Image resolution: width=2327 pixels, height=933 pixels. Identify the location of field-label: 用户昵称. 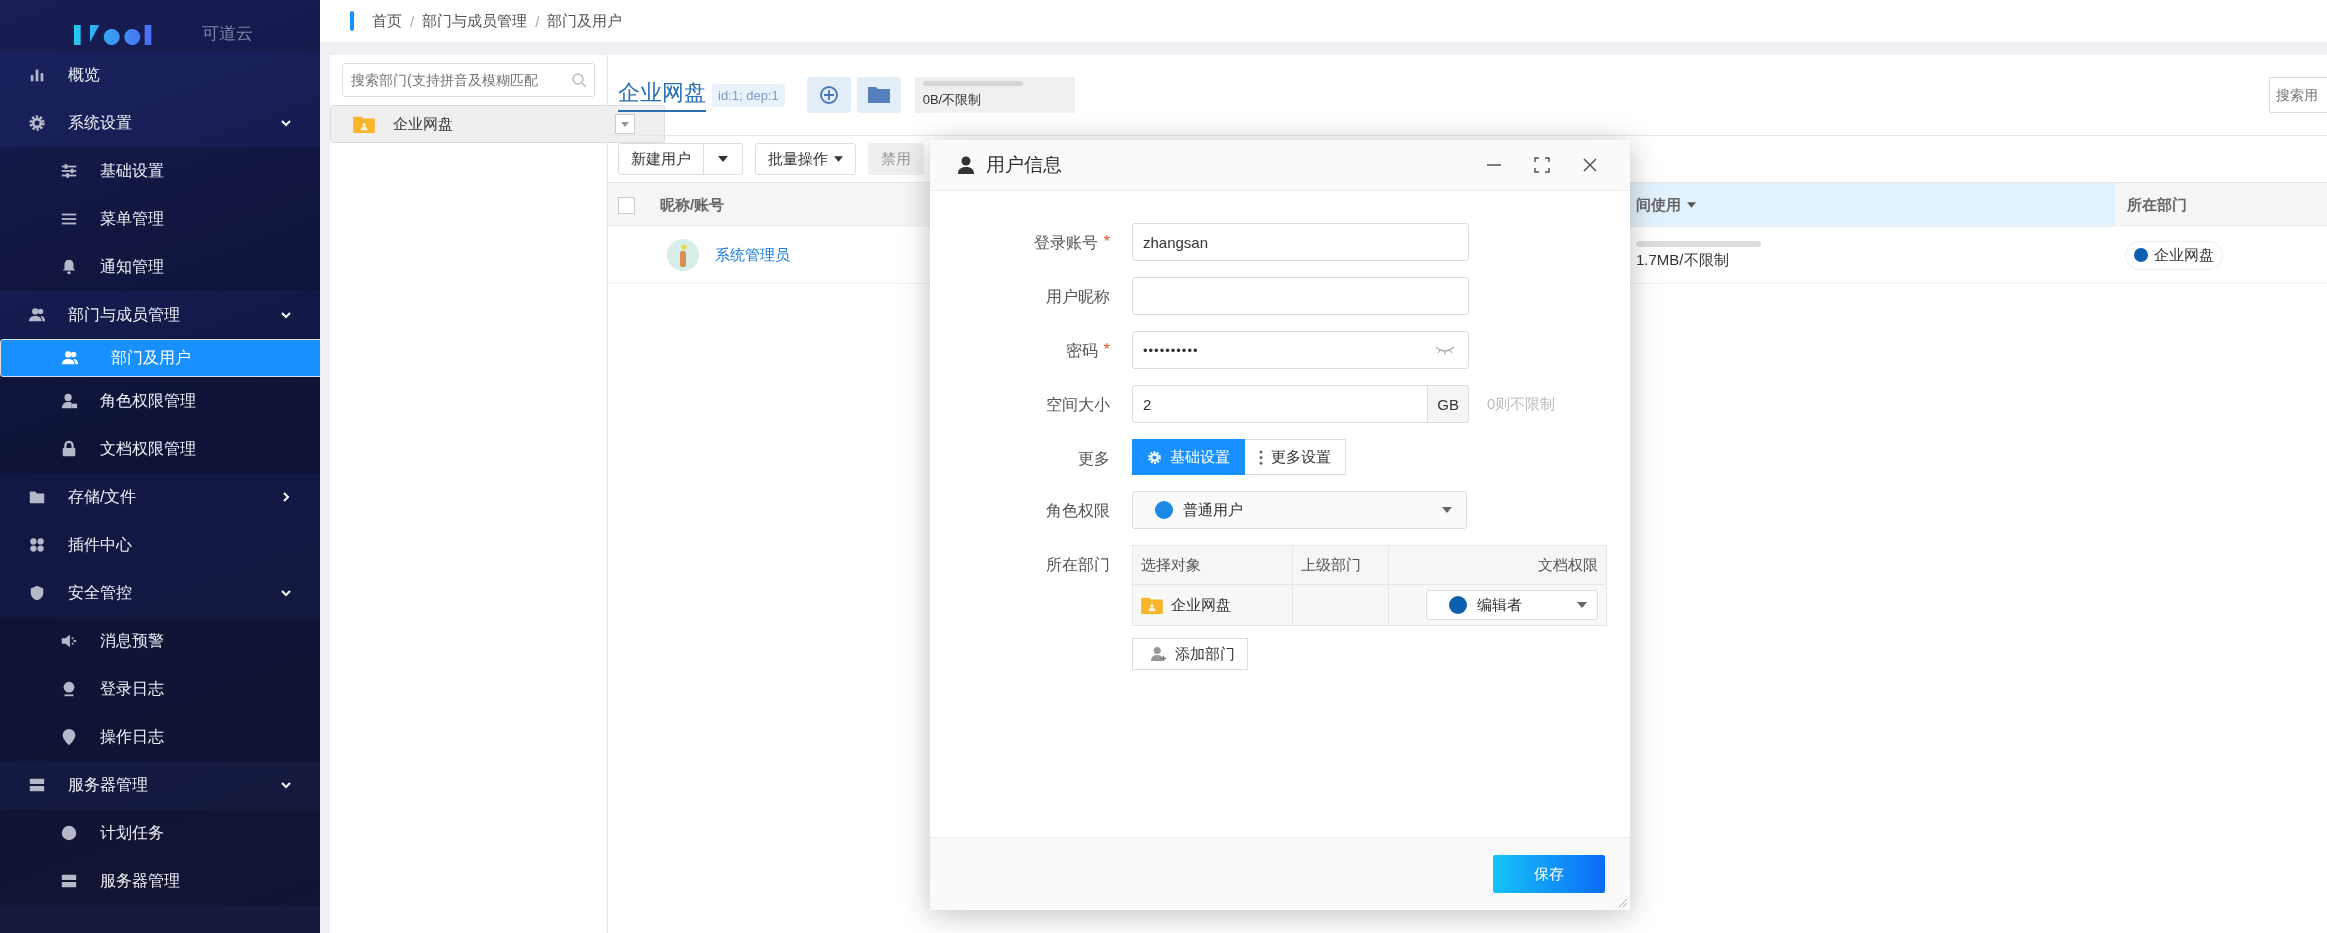
(1078, 297).